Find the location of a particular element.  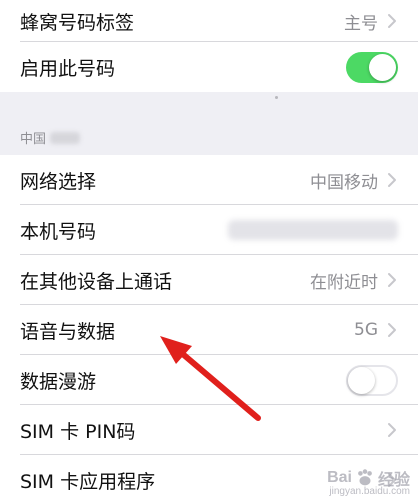

calls-other-devices-value: 在附近时 is located at coordinates (344, 282).